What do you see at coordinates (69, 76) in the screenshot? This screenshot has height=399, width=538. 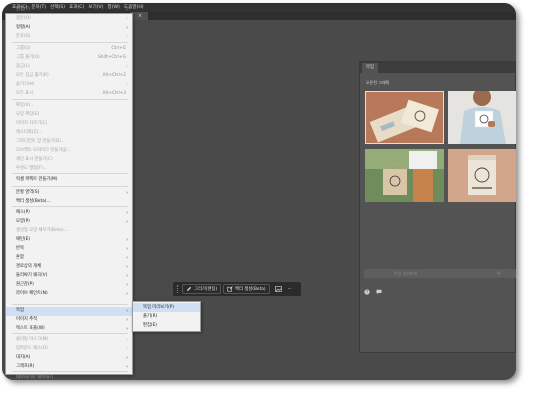 I see `context-menu-item: 모든 잠금 풀기(K) Alt+Ctrl+2` at bounding box center [69, 76].